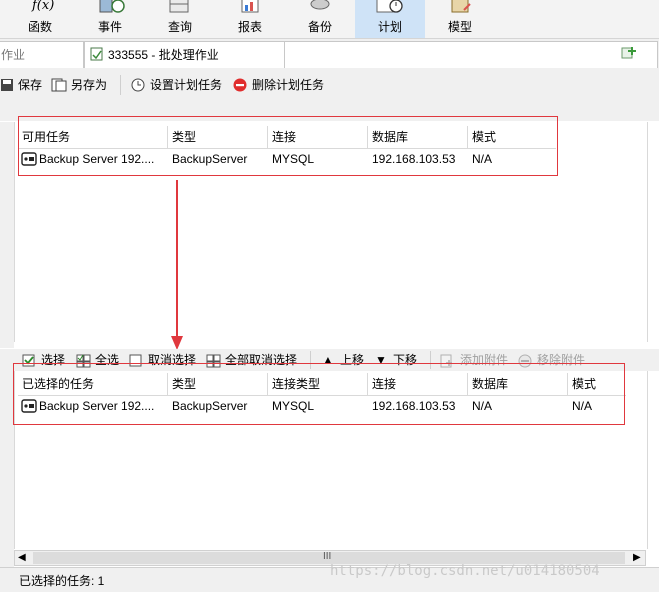 This screenshot has height=592, width=659. What do you see at coordinates (40, 19) in the screenshot?
I see `ribbon-button-function: f(x) 函数` at bounding box center [40, 19].